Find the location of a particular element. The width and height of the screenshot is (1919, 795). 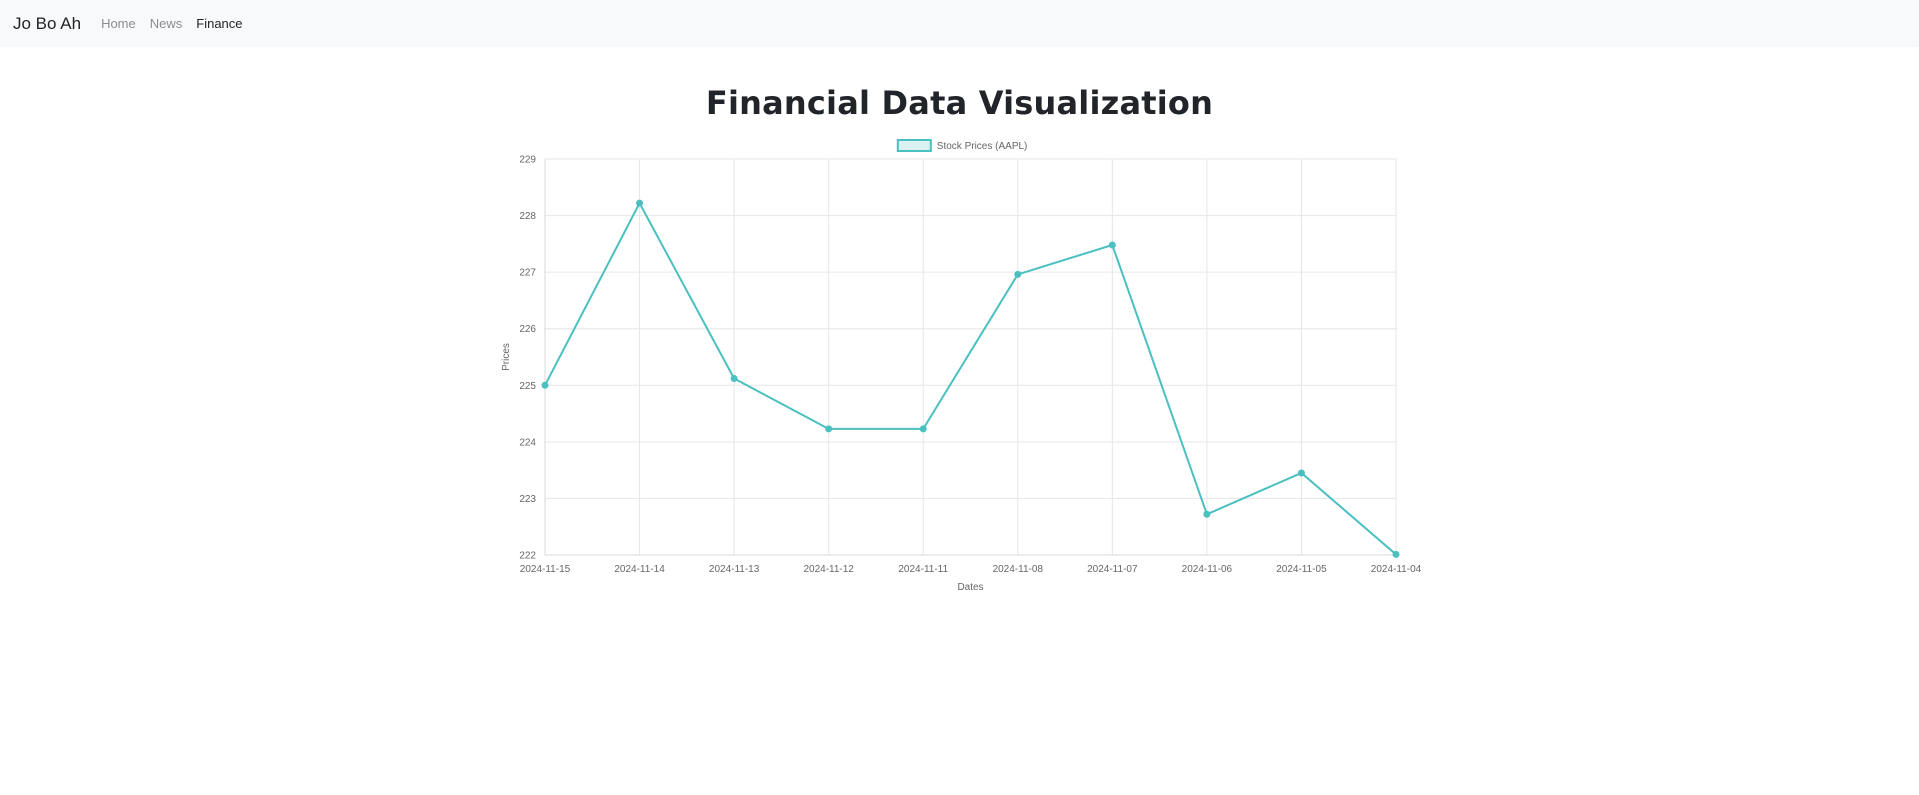

x-tick-label: 2024-11-15 is located at coordinates (545, 569).